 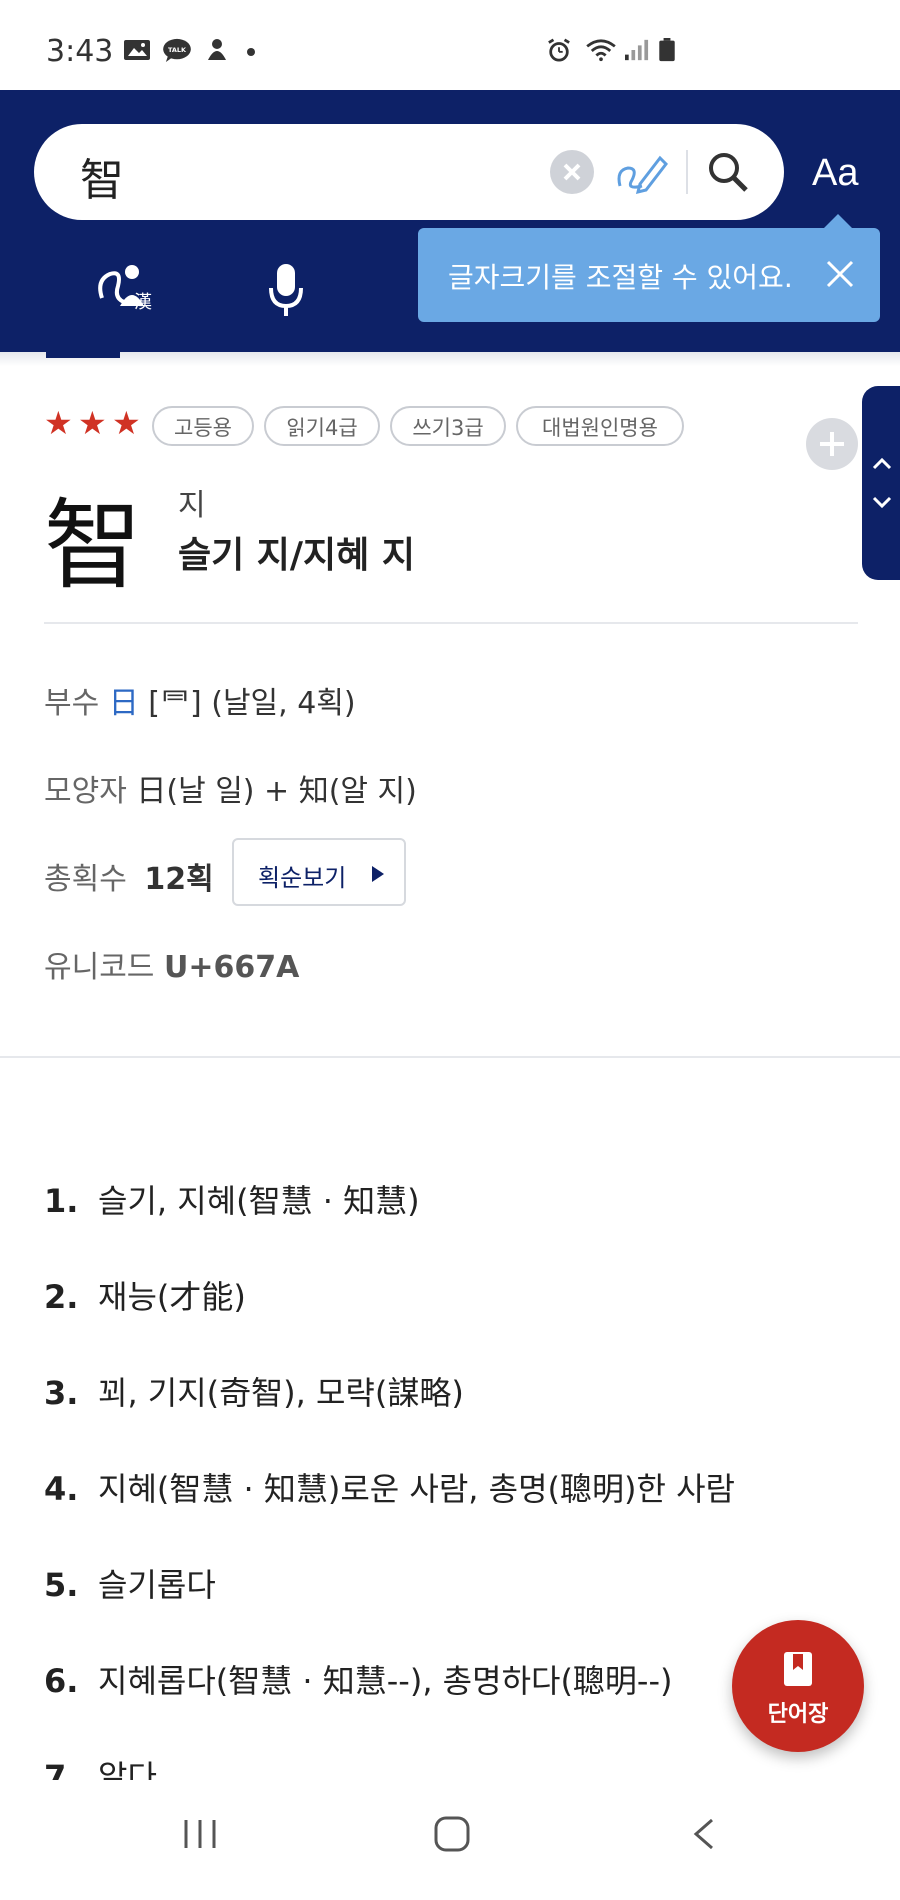 I want to click on signal-icon, so click(x=637, y=50).